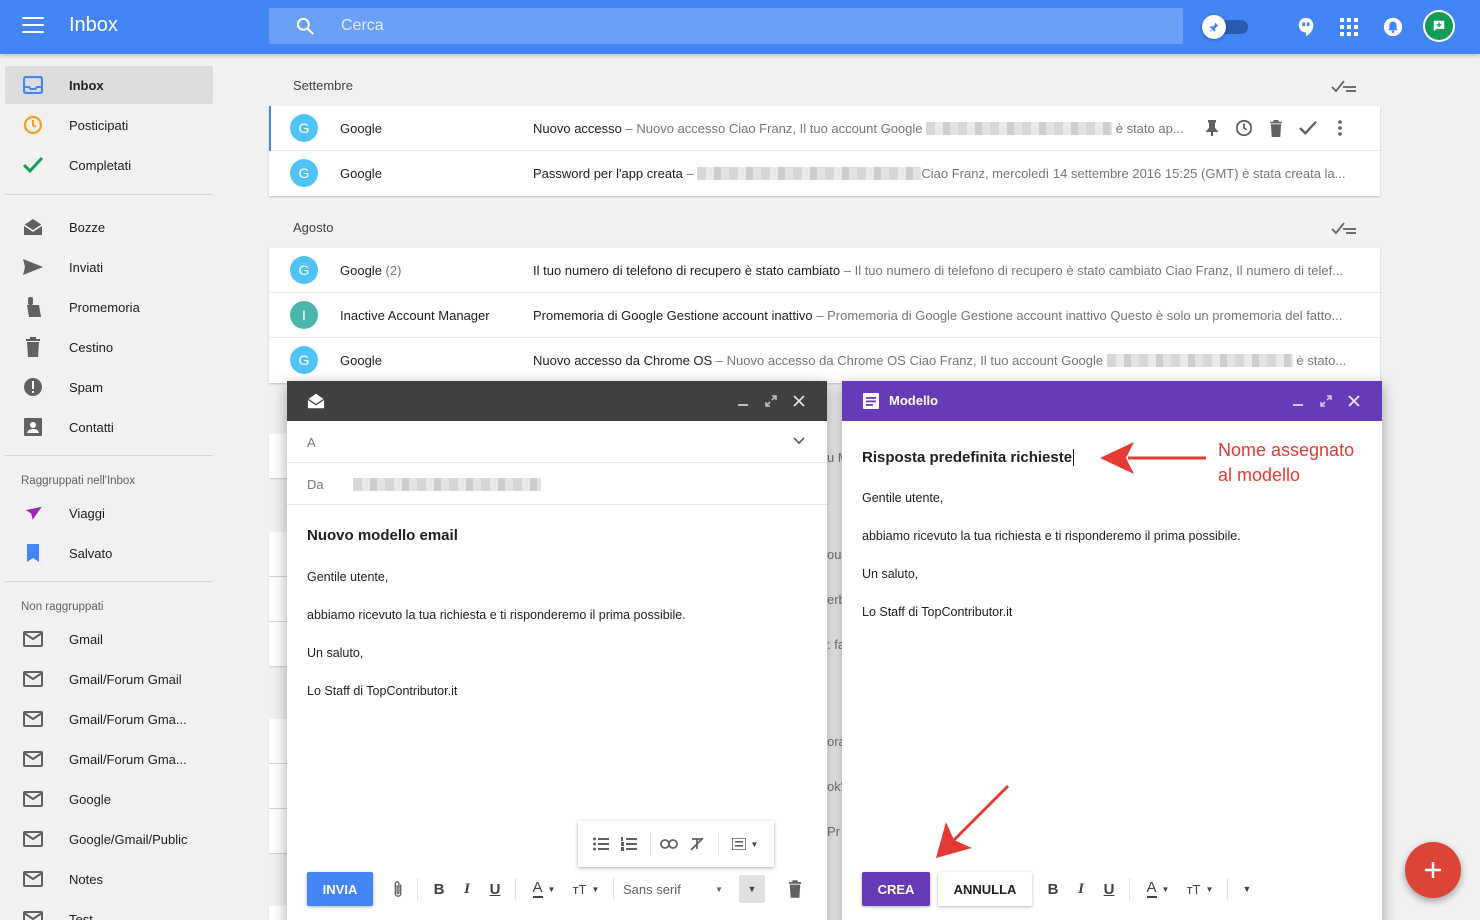 The image size is (1480, 920). I want to click on search-input, so click(741, 26).